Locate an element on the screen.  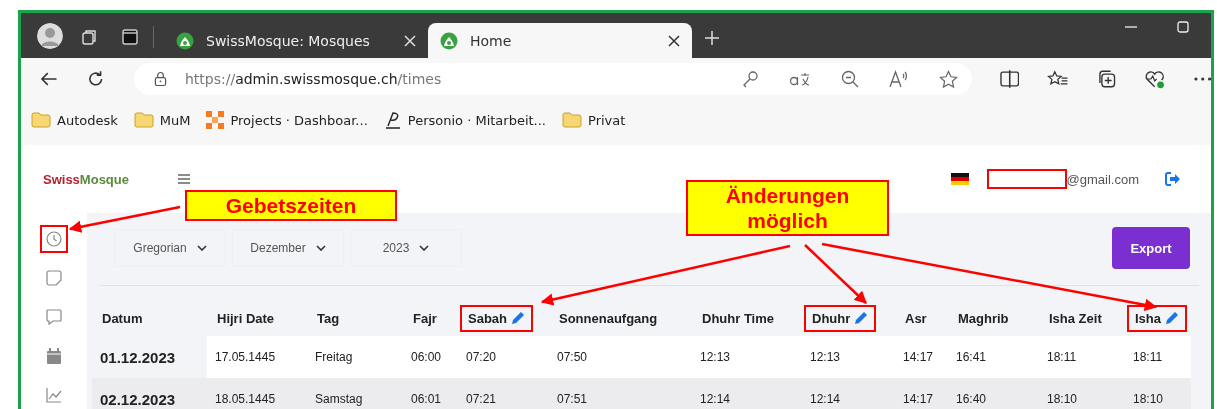
table-cell: 16:41 is located at coordinates (971, 357).